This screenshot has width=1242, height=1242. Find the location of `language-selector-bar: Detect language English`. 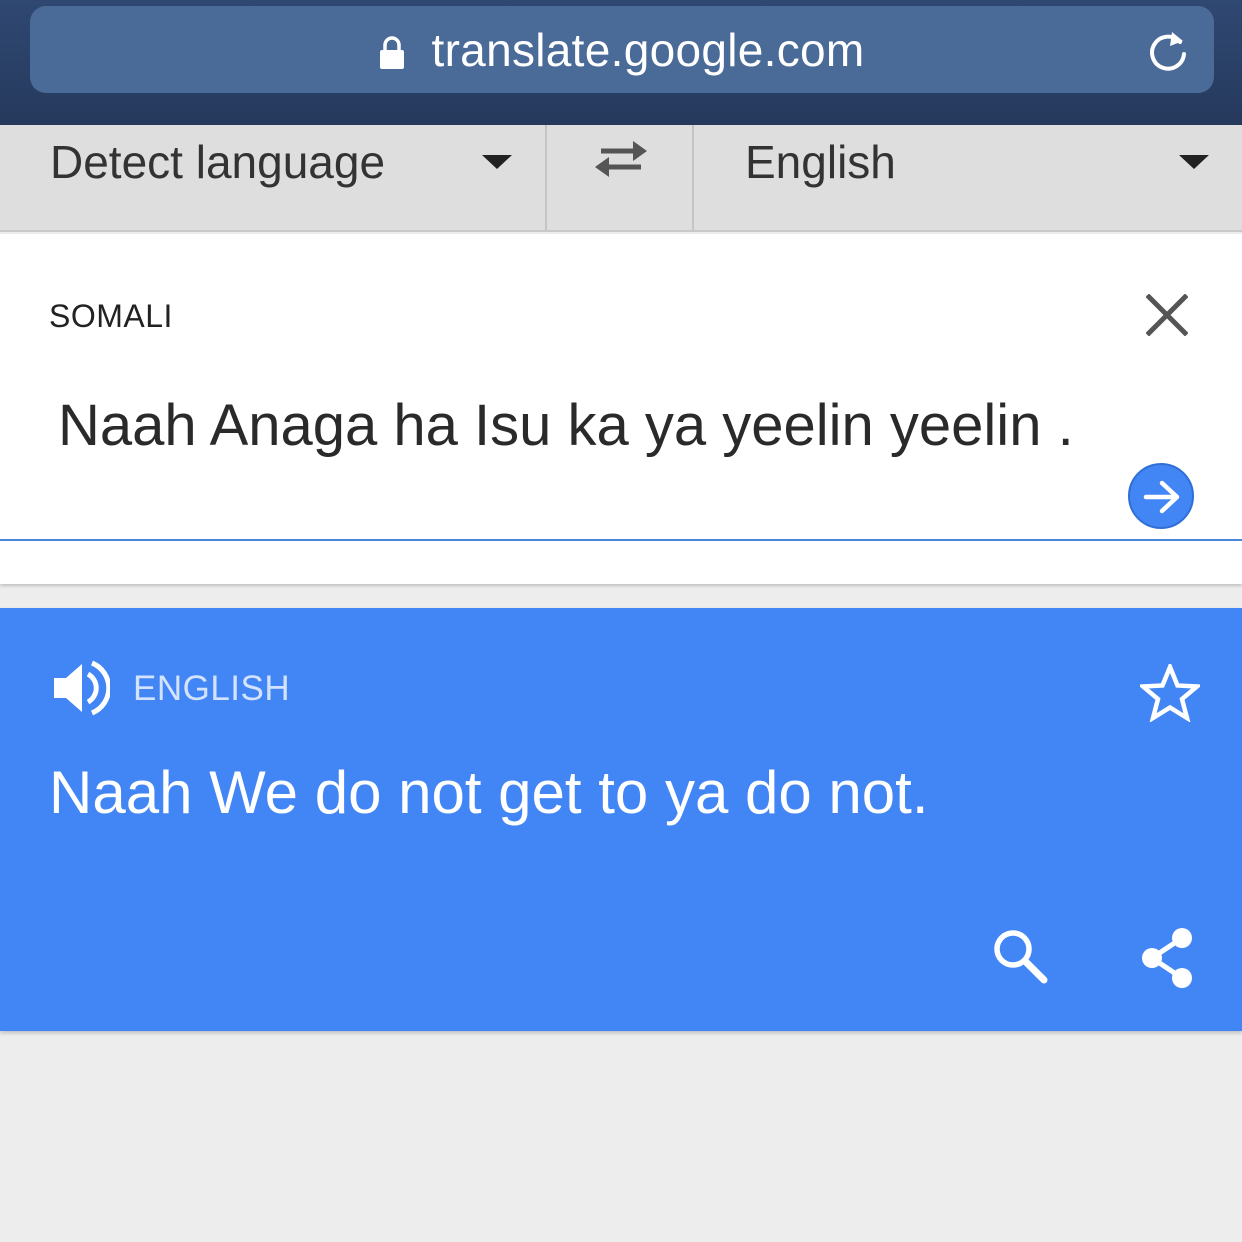

language-selector-bar: Detect language English is located at coordinates (621, 178).